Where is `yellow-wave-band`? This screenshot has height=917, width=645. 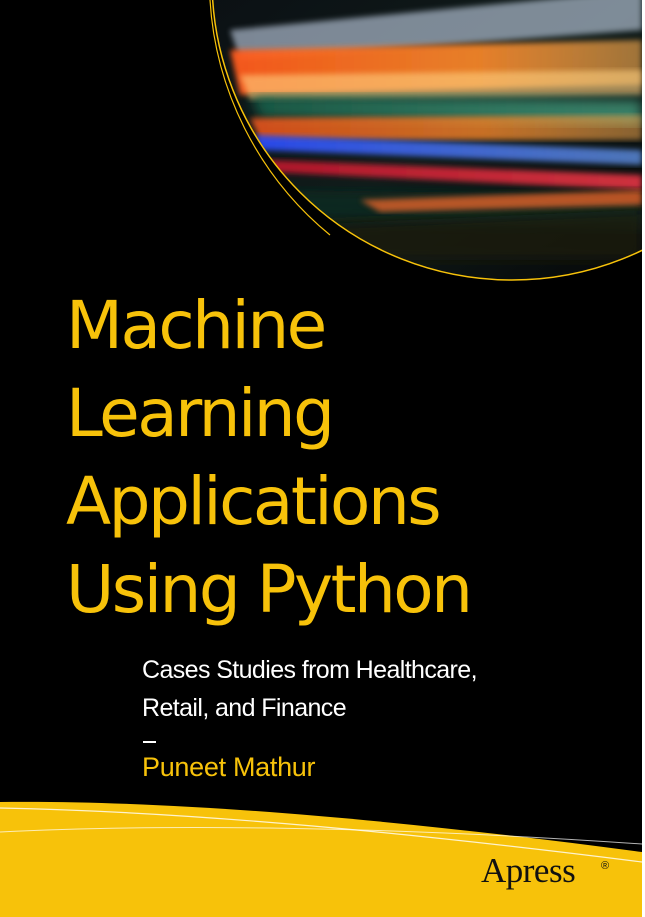 yellow-wave-band is located at coordinates (321, 859).